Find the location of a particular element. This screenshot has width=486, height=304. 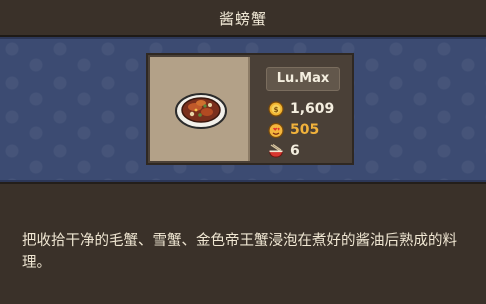

title-bar: 酱螃蟹 is located at coordinates (243, 18).